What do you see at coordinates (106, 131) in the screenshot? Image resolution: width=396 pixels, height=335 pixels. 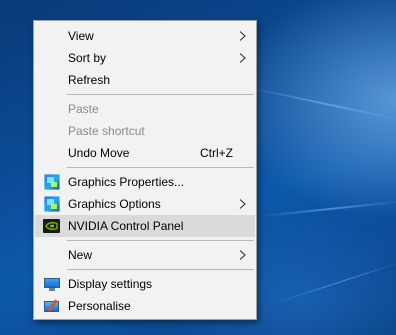 I see `menu-item-label: Paste shortcut` at bounding box center [106, 131].